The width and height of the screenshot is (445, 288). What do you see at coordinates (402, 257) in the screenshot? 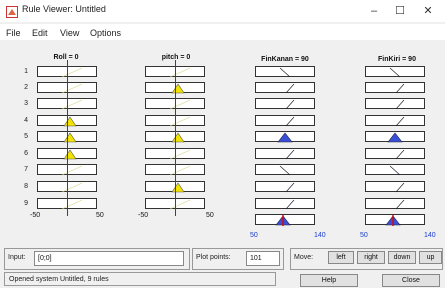
I see `move-down-button: down` at bounding box center [402, 257].